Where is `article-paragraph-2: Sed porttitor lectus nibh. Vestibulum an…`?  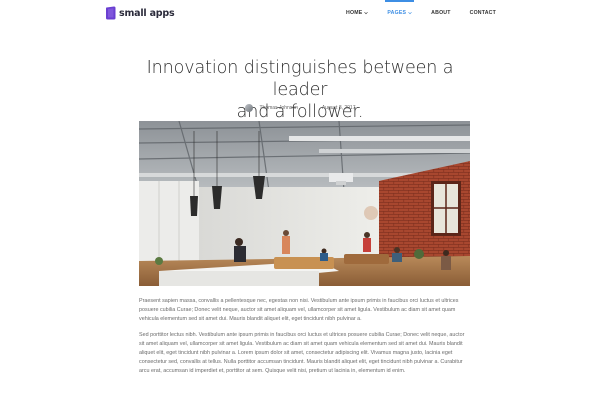 article-paragraph-2: Sed porttitor lectus nibh. Vestibulum an… is located at coordinates (302, 353).